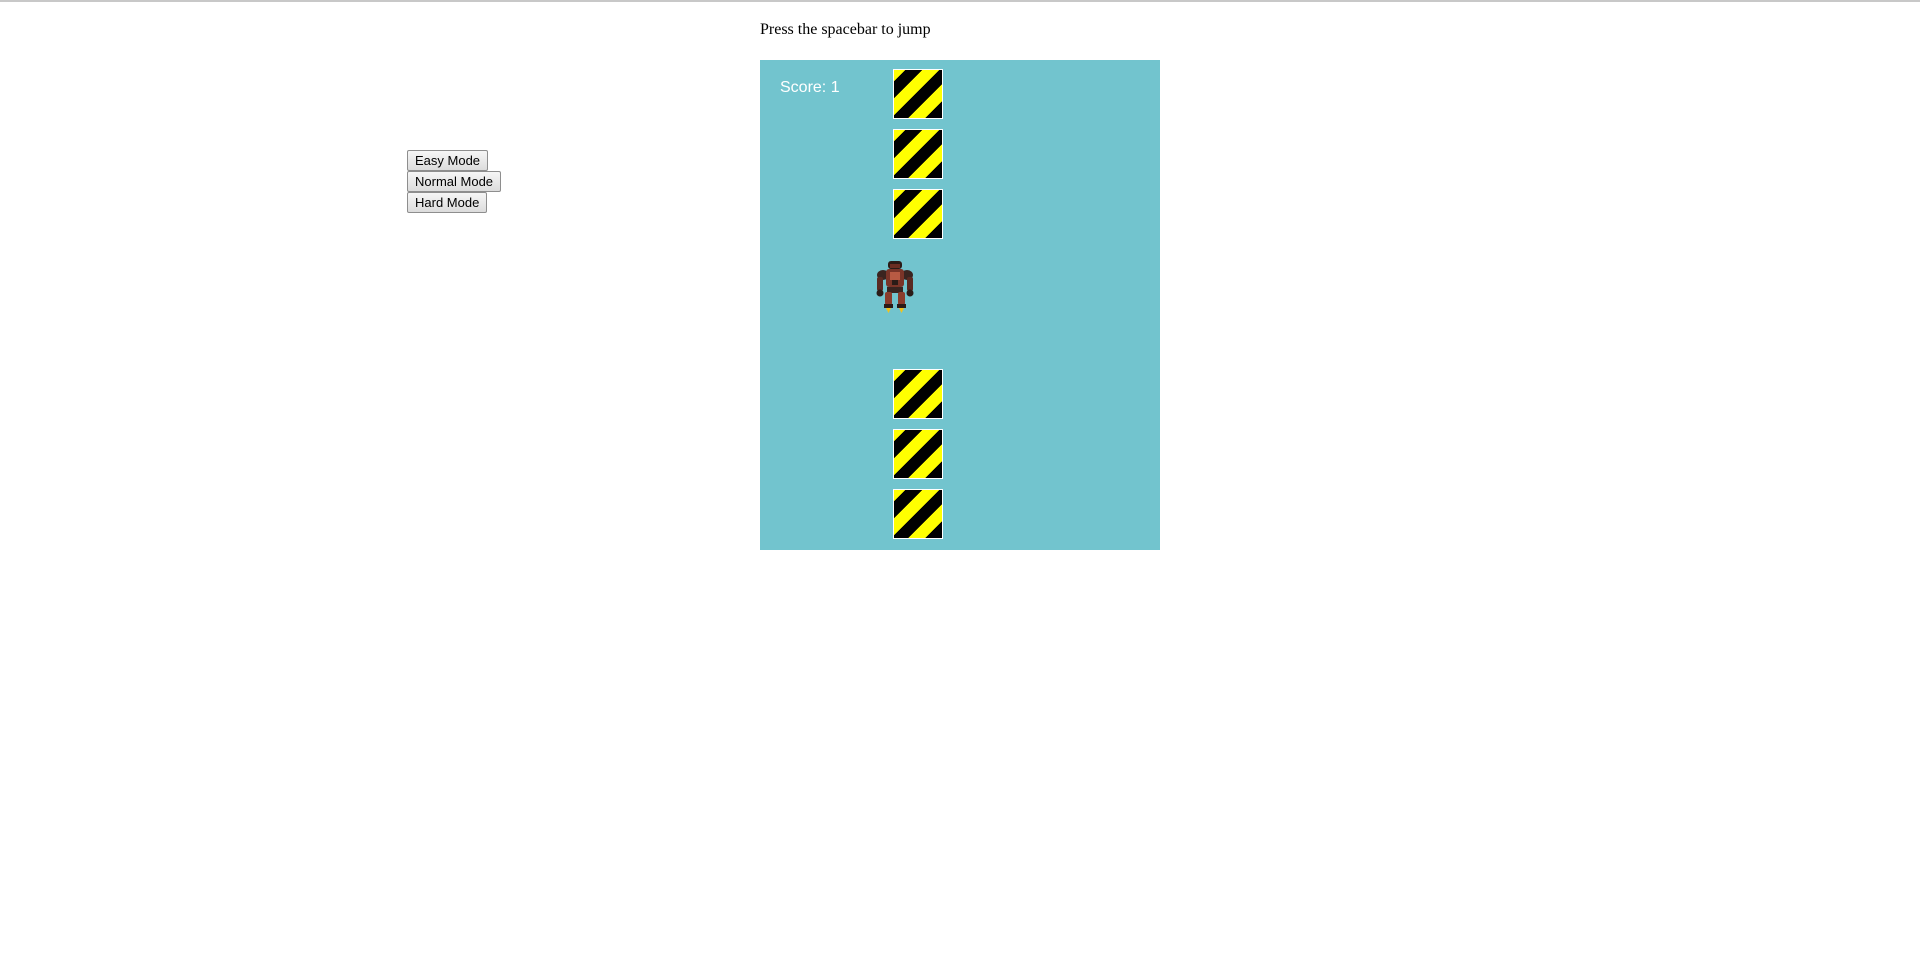 The height and width of the screenshot is (974, 1920). Describe the element at coordinates (835, 87) in the screenshot. I see `score-value: 1` at that location.